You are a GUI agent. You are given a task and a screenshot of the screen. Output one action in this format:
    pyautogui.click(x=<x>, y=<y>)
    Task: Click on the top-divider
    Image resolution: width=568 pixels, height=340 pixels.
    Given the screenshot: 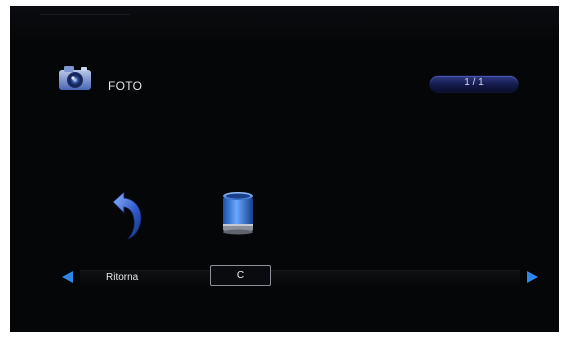 What is the action you would take?
    pyautogui.click(x=85, y=14)
    